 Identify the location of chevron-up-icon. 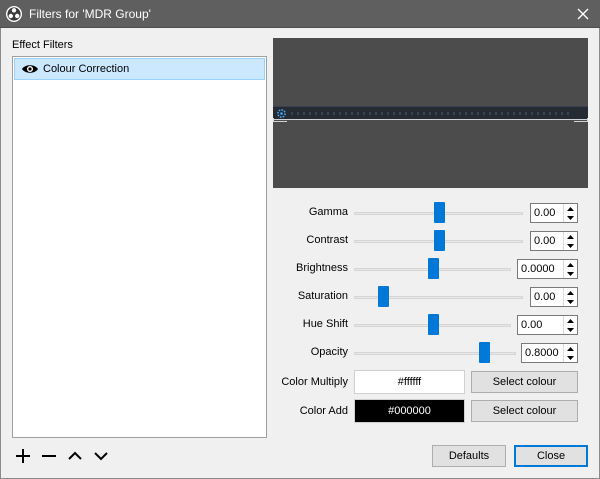
(75, 455).